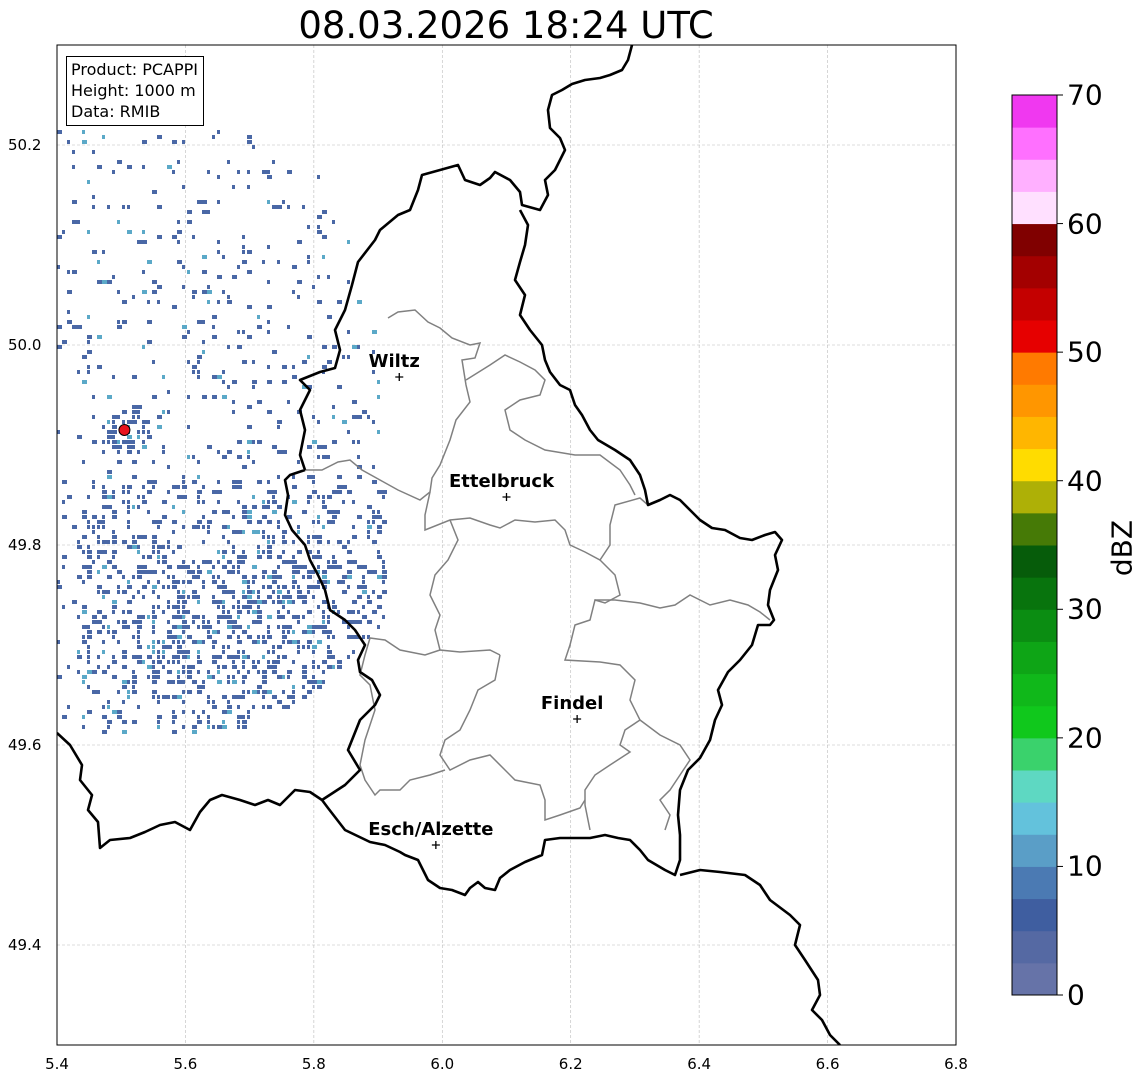 The image size is (1145, 1084). Describe the element at coordinates (1085, 352) in the screenshot. I see `colorbar-tick-label: 50` at that location.